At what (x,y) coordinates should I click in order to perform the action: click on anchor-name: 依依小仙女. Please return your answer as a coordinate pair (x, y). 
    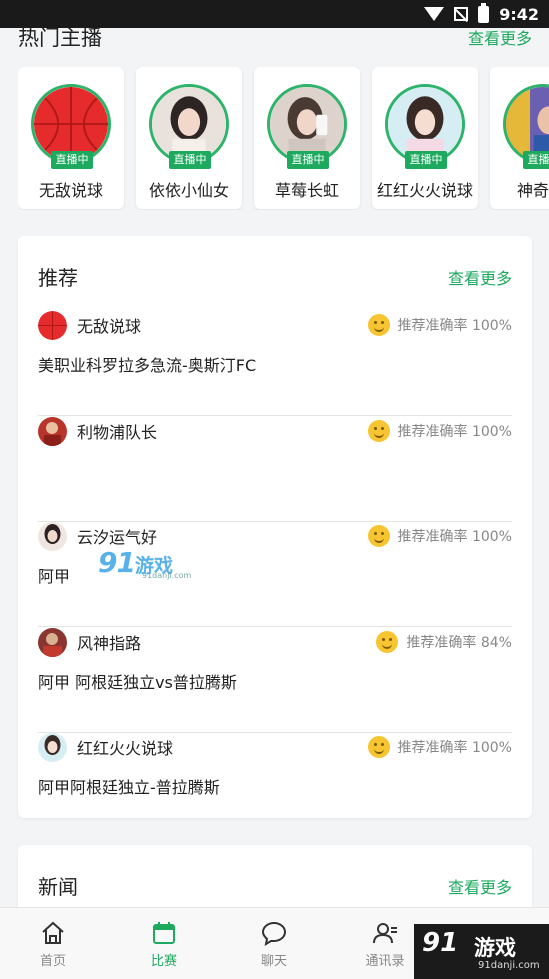
    Looking at the image, I should click on (188, 190).